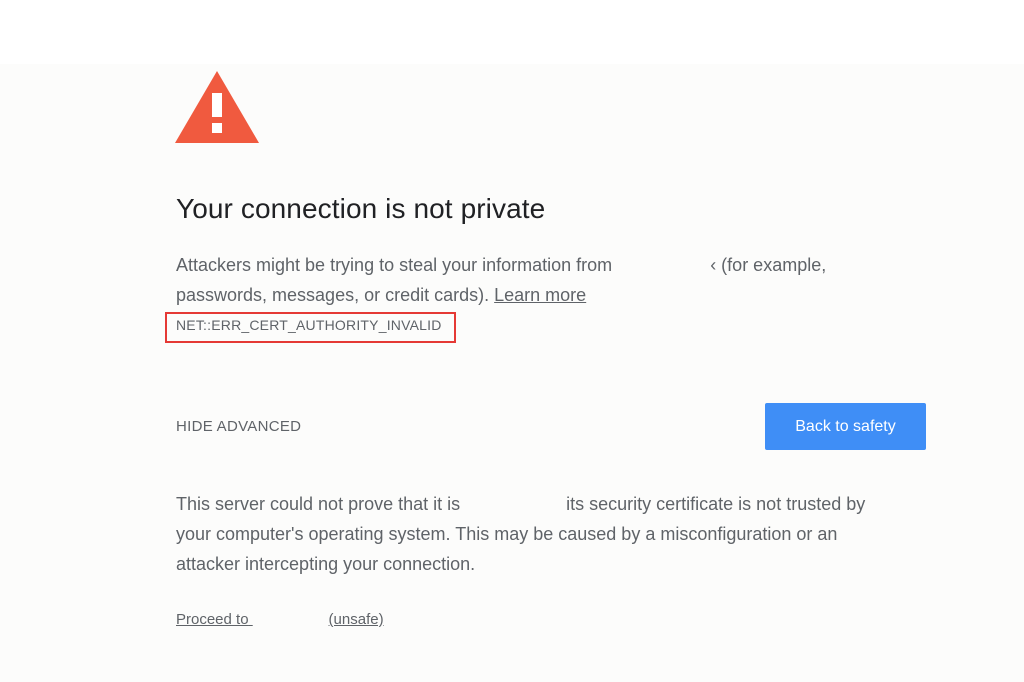 Image resolution: width=1024 pixels, height=682 pixels. What do you see at coordinates (512, 32) in the screenshot?
I see `top-strip` at bounding box center [512, 32].